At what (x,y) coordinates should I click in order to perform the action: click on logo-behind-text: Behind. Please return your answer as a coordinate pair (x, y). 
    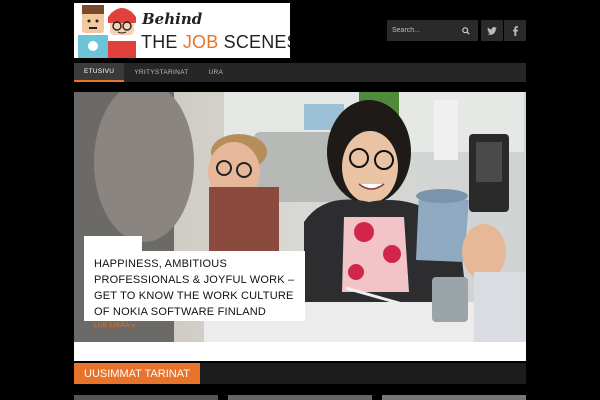
    Looking at the image, I should click on (172, 19).